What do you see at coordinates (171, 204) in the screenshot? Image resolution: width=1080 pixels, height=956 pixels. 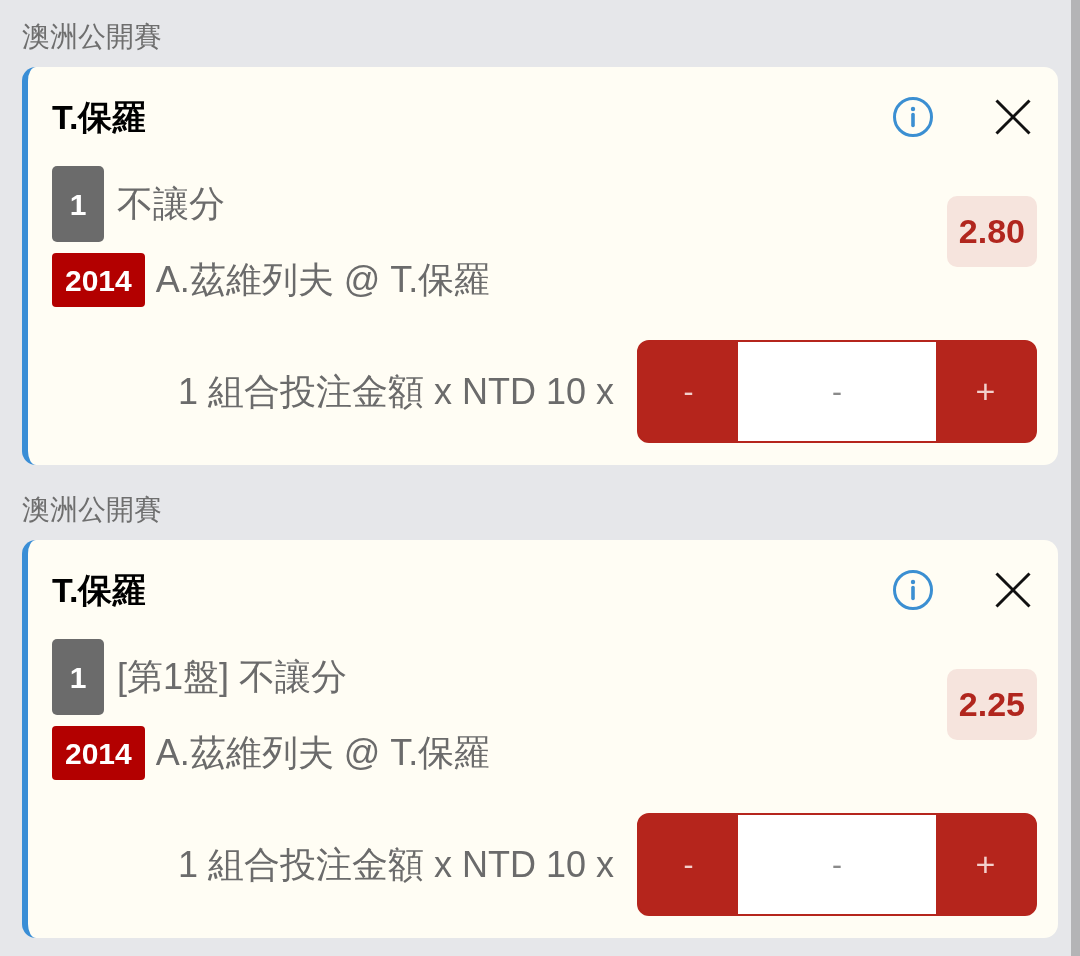 I see `market-name: 不讓分` at bounding box center [171, 204].